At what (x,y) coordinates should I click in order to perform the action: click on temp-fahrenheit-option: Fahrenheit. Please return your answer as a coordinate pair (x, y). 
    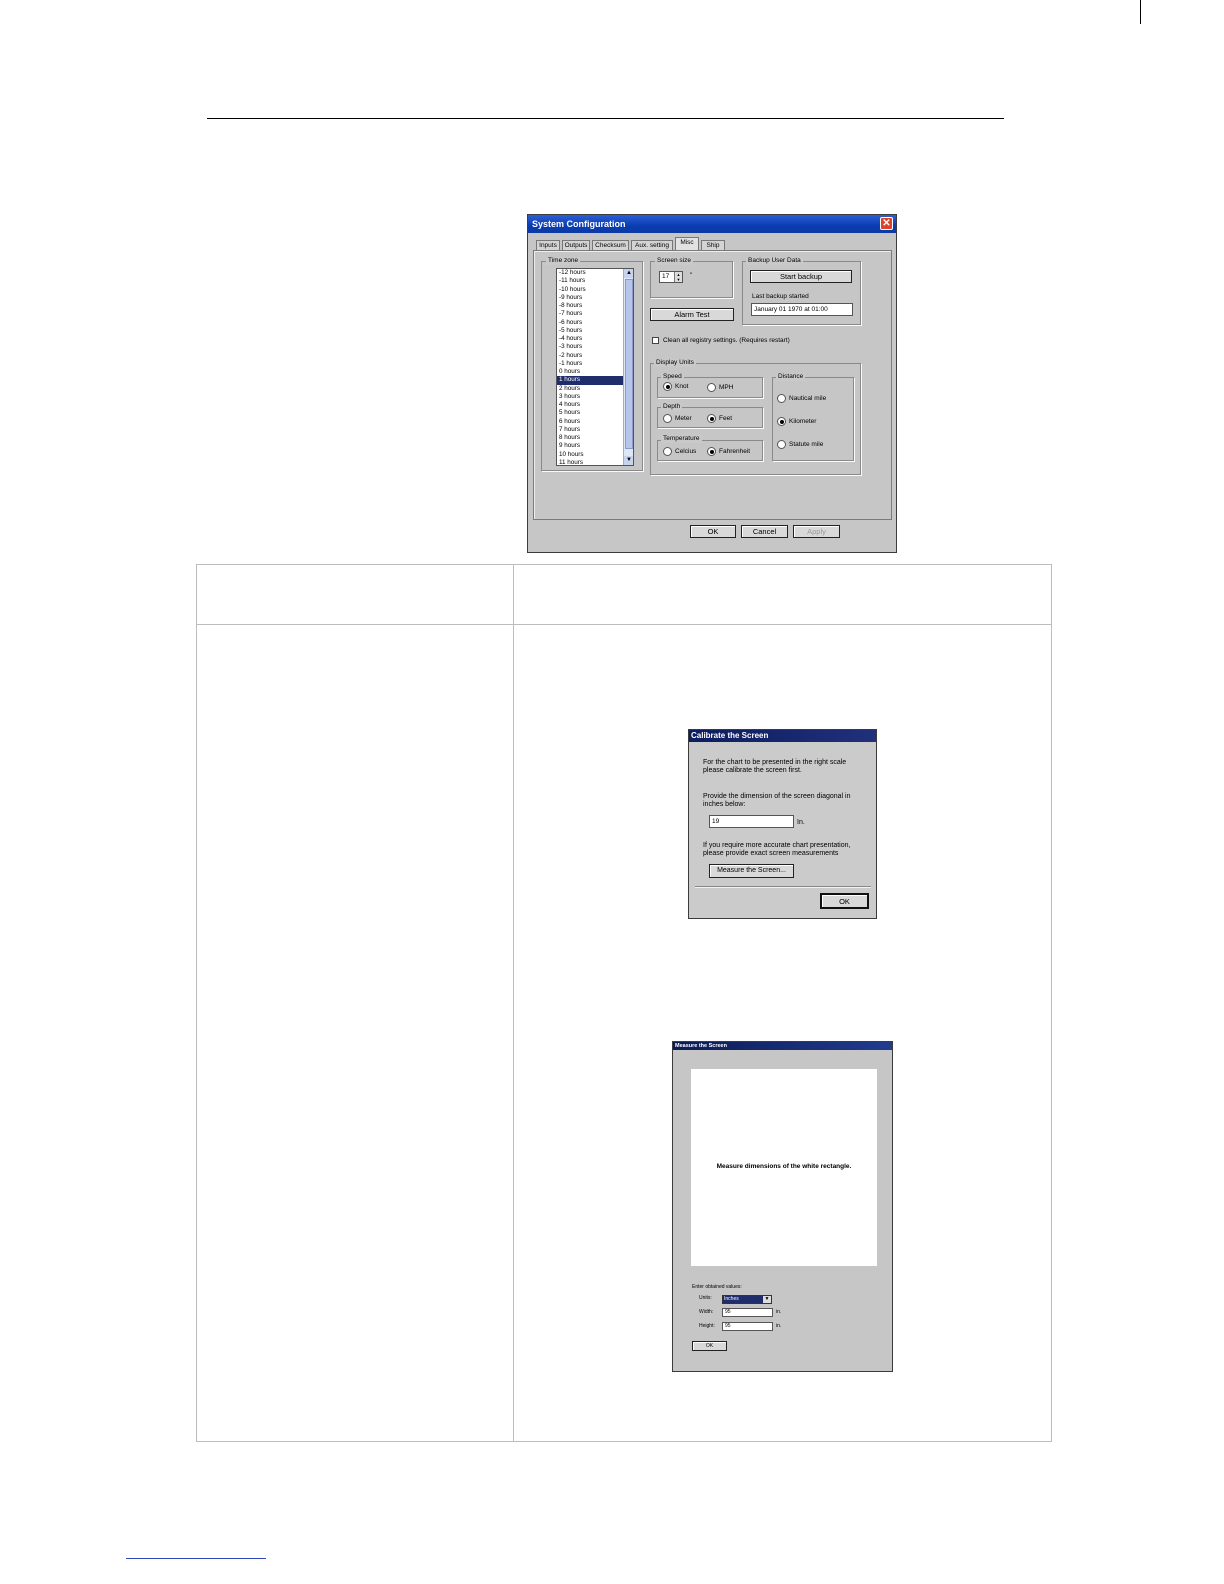
    Looking at the image, I should click on (728, 451).